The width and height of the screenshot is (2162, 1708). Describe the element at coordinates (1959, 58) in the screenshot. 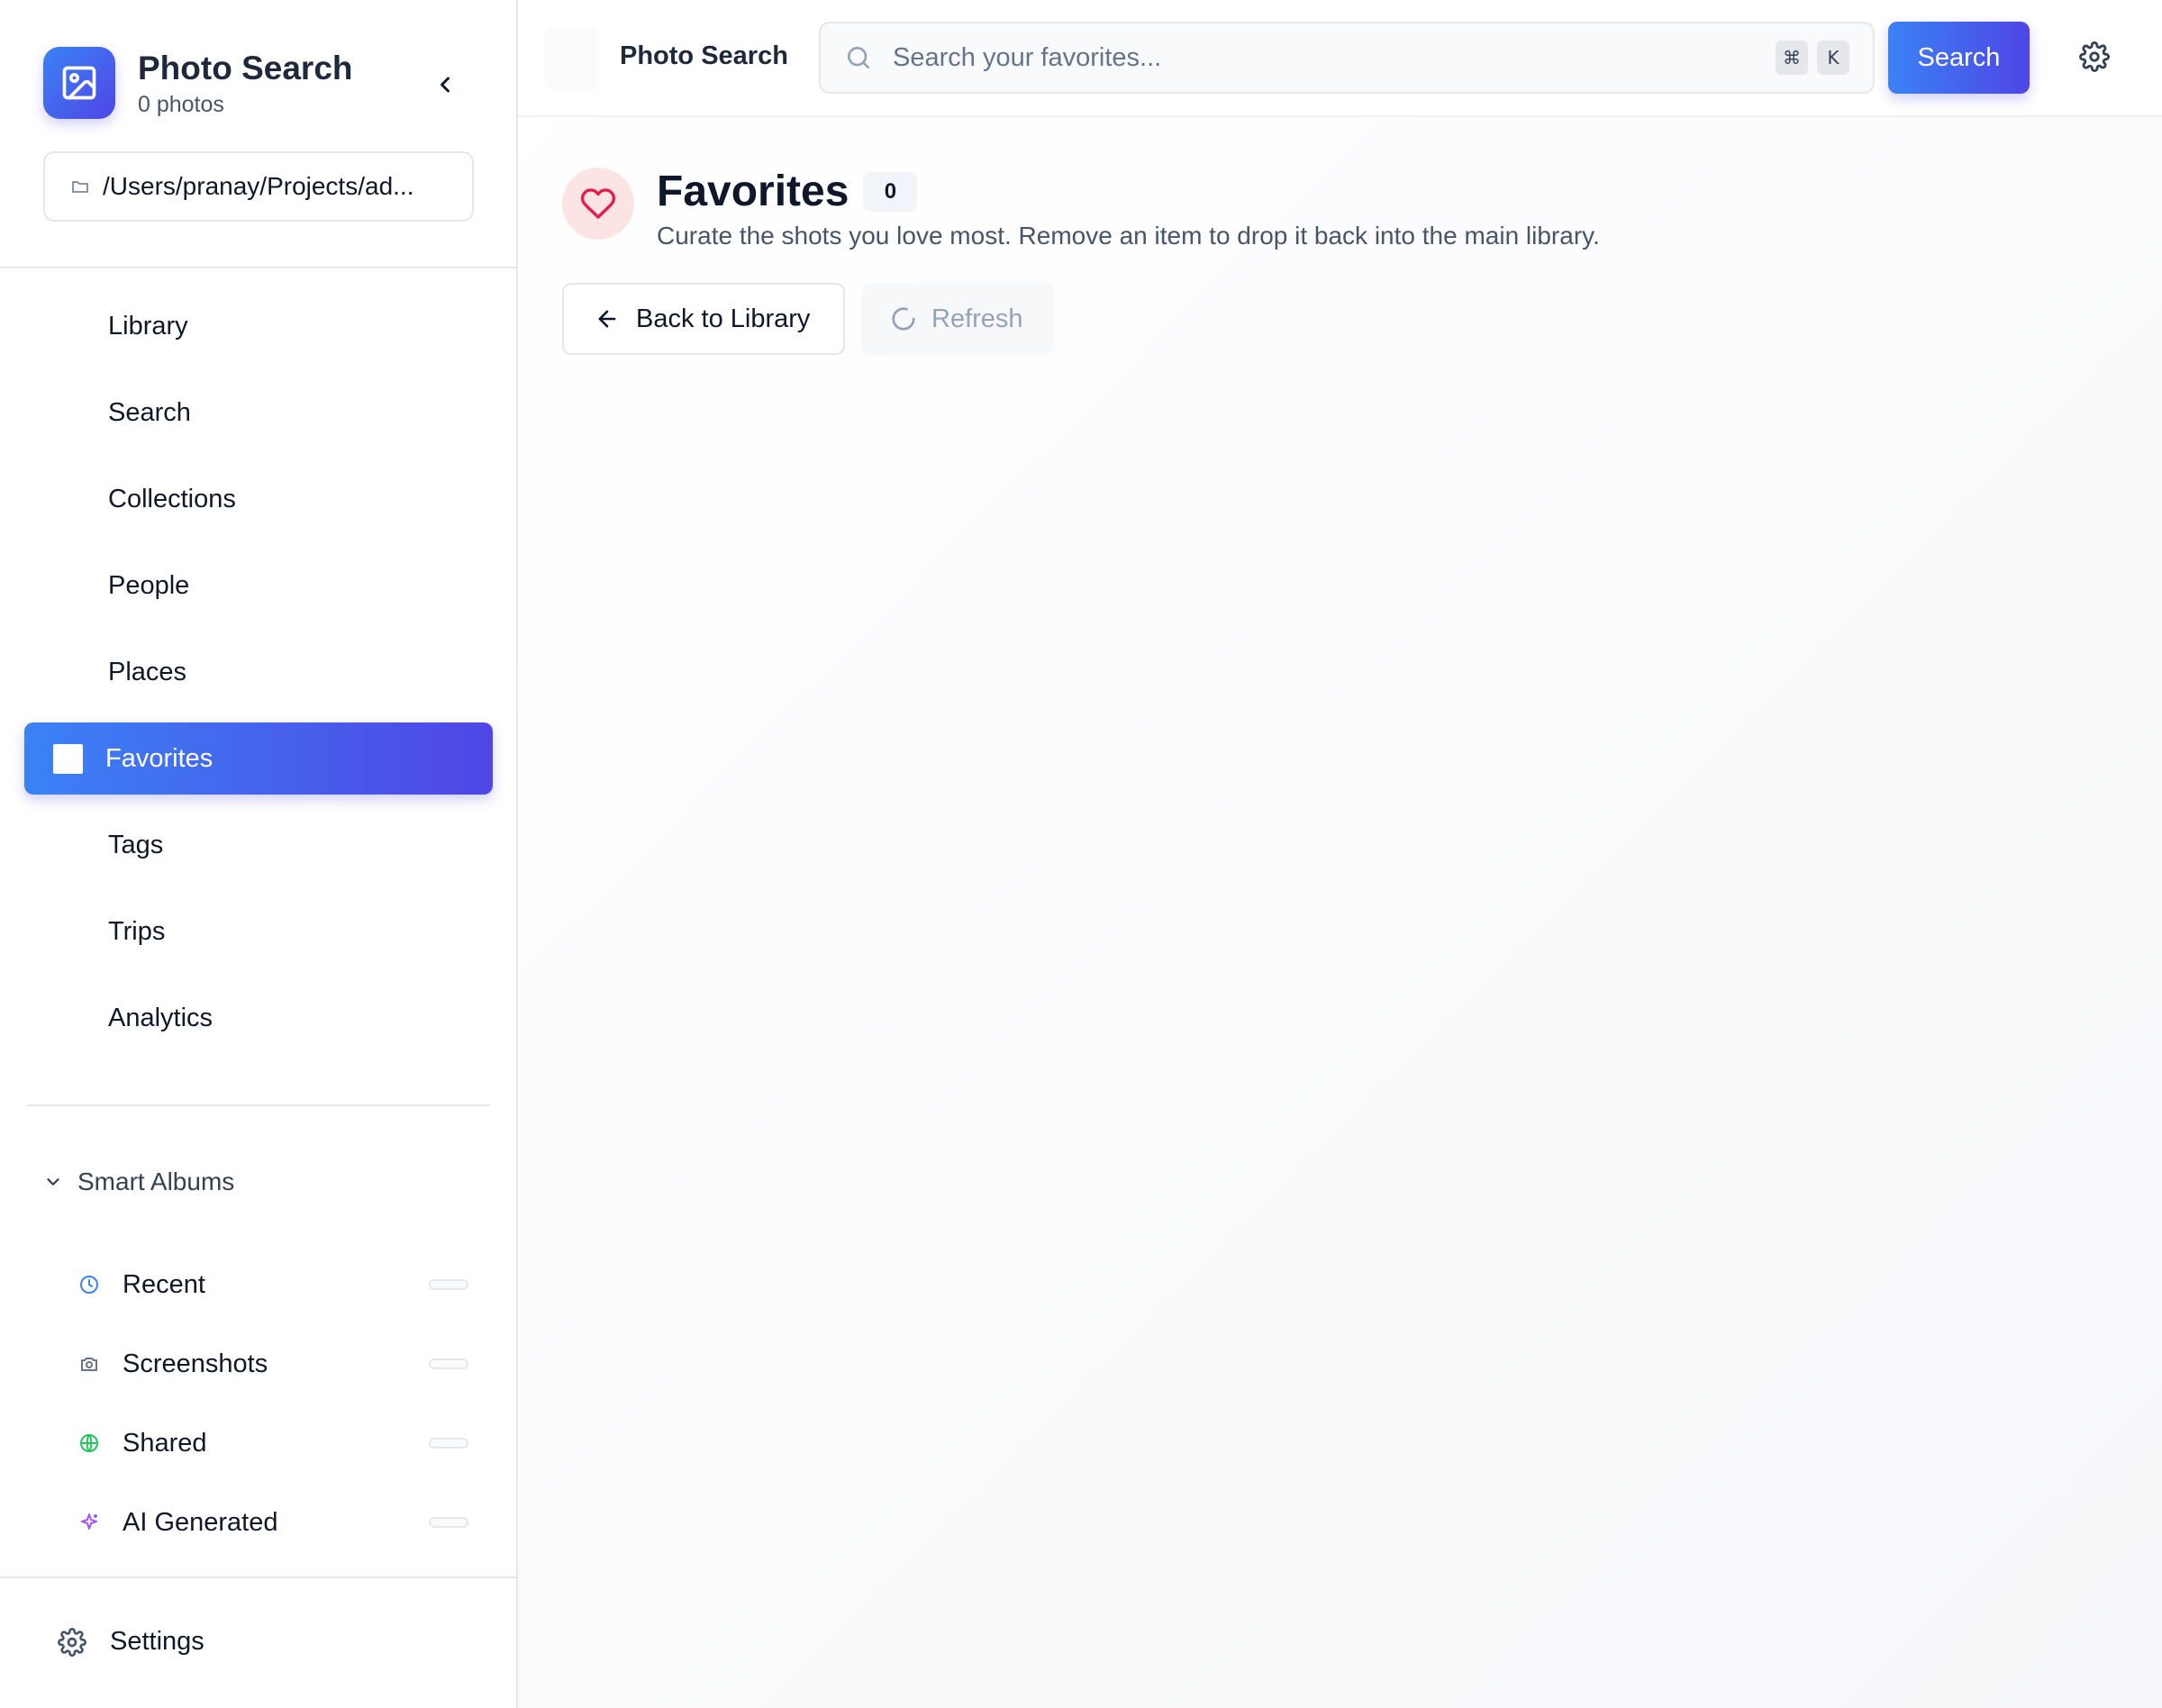

I see `search-button: Search` at that location.